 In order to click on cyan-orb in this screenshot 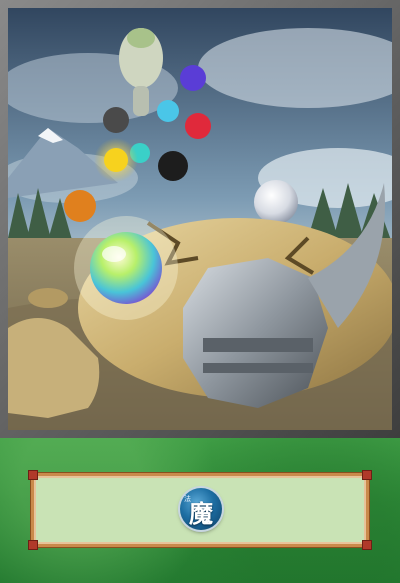, I will do `click(168, 111)`.